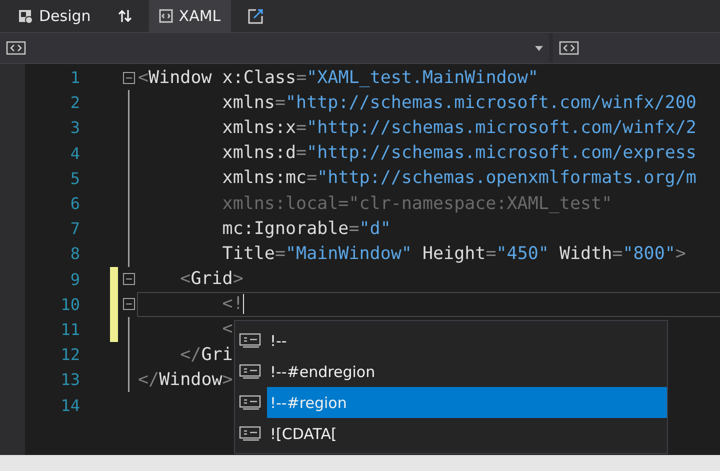  What do you see at coordinates (232, 304) in the screenshot?
I see `code-token: <!` at bounding box center [232, 304].